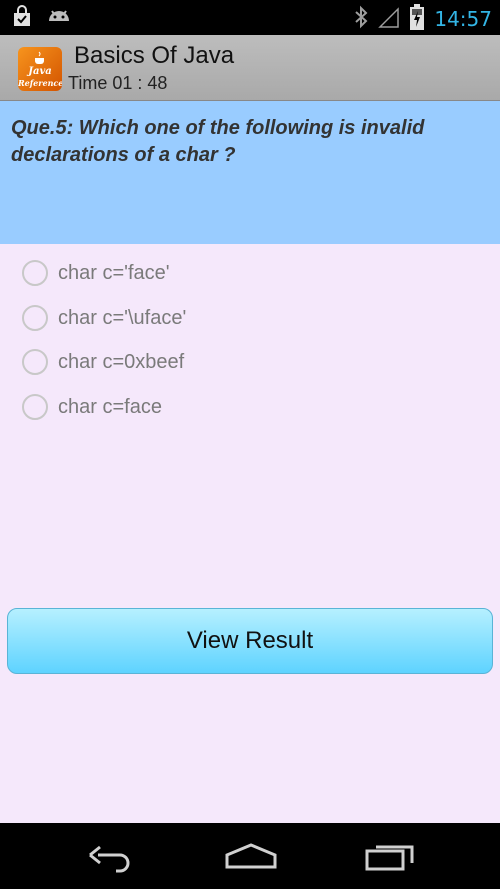 The width and height of the screenshot is (500, 889). I want to click on option-2: char c='\uface', so click(104, 318).